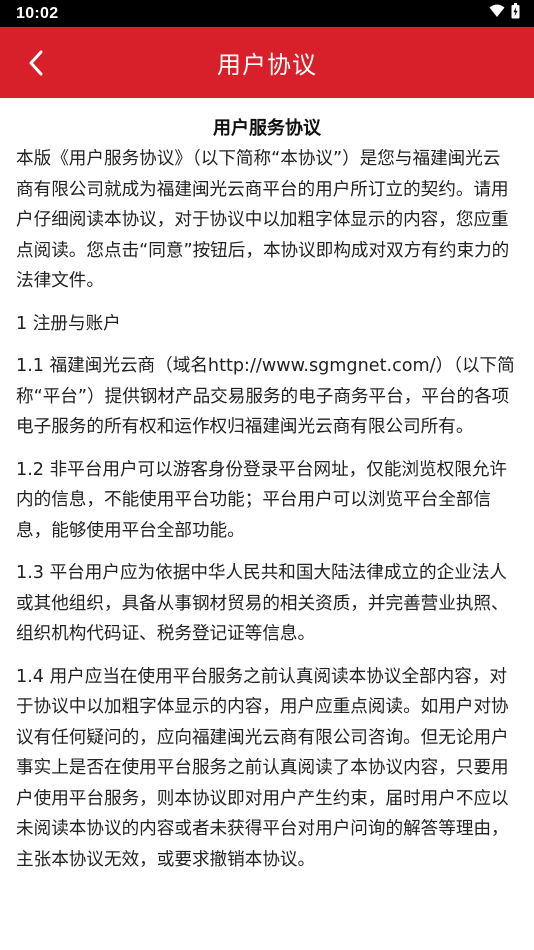  I want to click on back-button, so click(36, 63).